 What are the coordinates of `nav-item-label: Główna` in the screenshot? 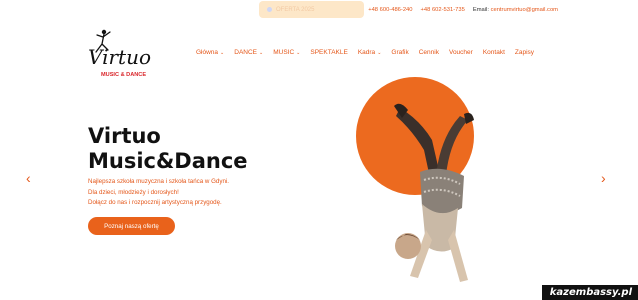 It's located at (207, 52).